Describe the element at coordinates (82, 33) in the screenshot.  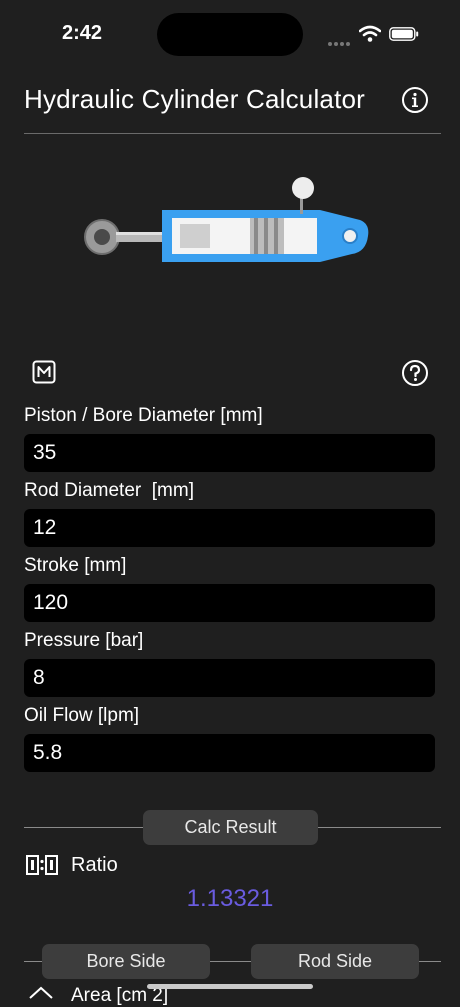
I see `status-time: 2:42` at that location.